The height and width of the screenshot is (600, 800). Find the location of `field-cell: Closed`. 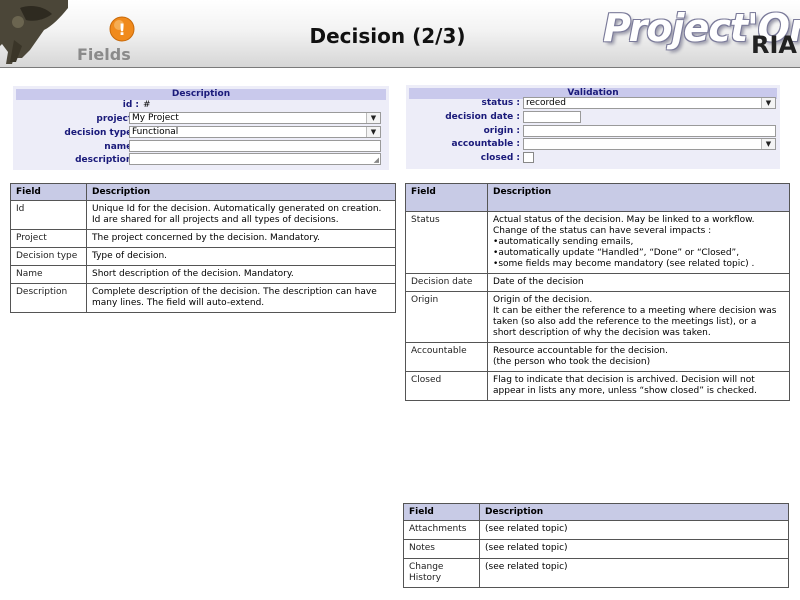

field-cell: Closed is located at coordinates (446, 386).